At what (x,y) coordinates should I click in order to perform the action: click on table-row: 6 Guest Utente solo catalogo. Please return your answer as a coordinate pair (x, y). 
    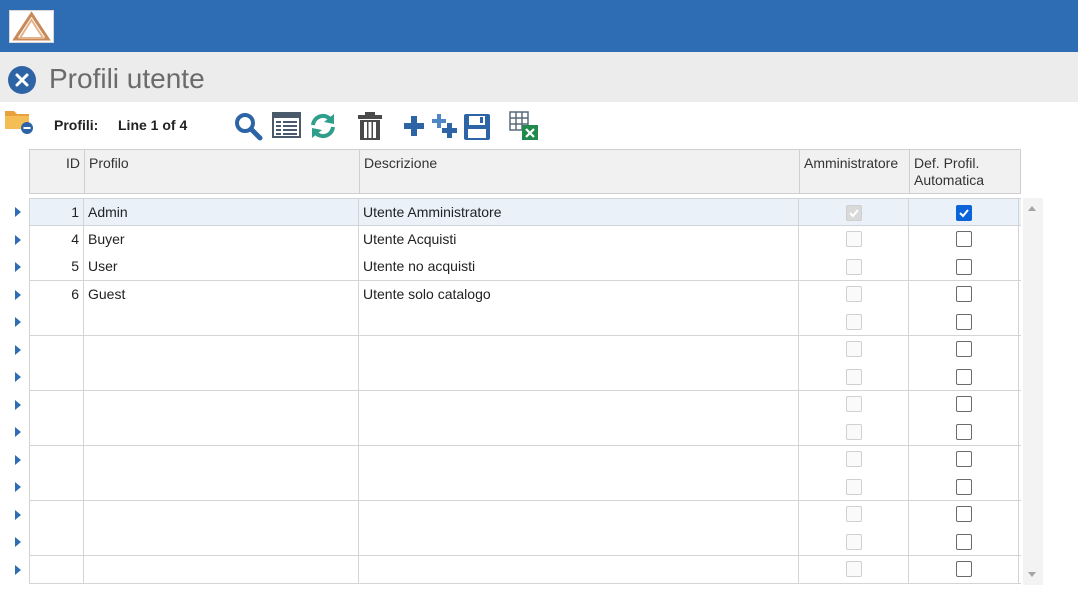
    Looking at the image, I should click on (525, 294).